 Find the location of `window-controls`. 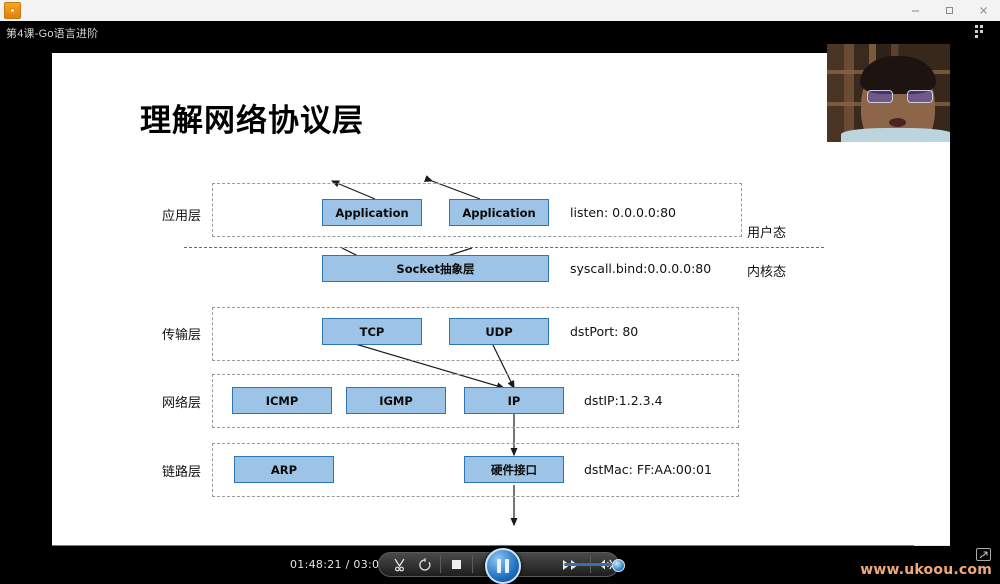

window-controls is located at coordinates (949, 10).